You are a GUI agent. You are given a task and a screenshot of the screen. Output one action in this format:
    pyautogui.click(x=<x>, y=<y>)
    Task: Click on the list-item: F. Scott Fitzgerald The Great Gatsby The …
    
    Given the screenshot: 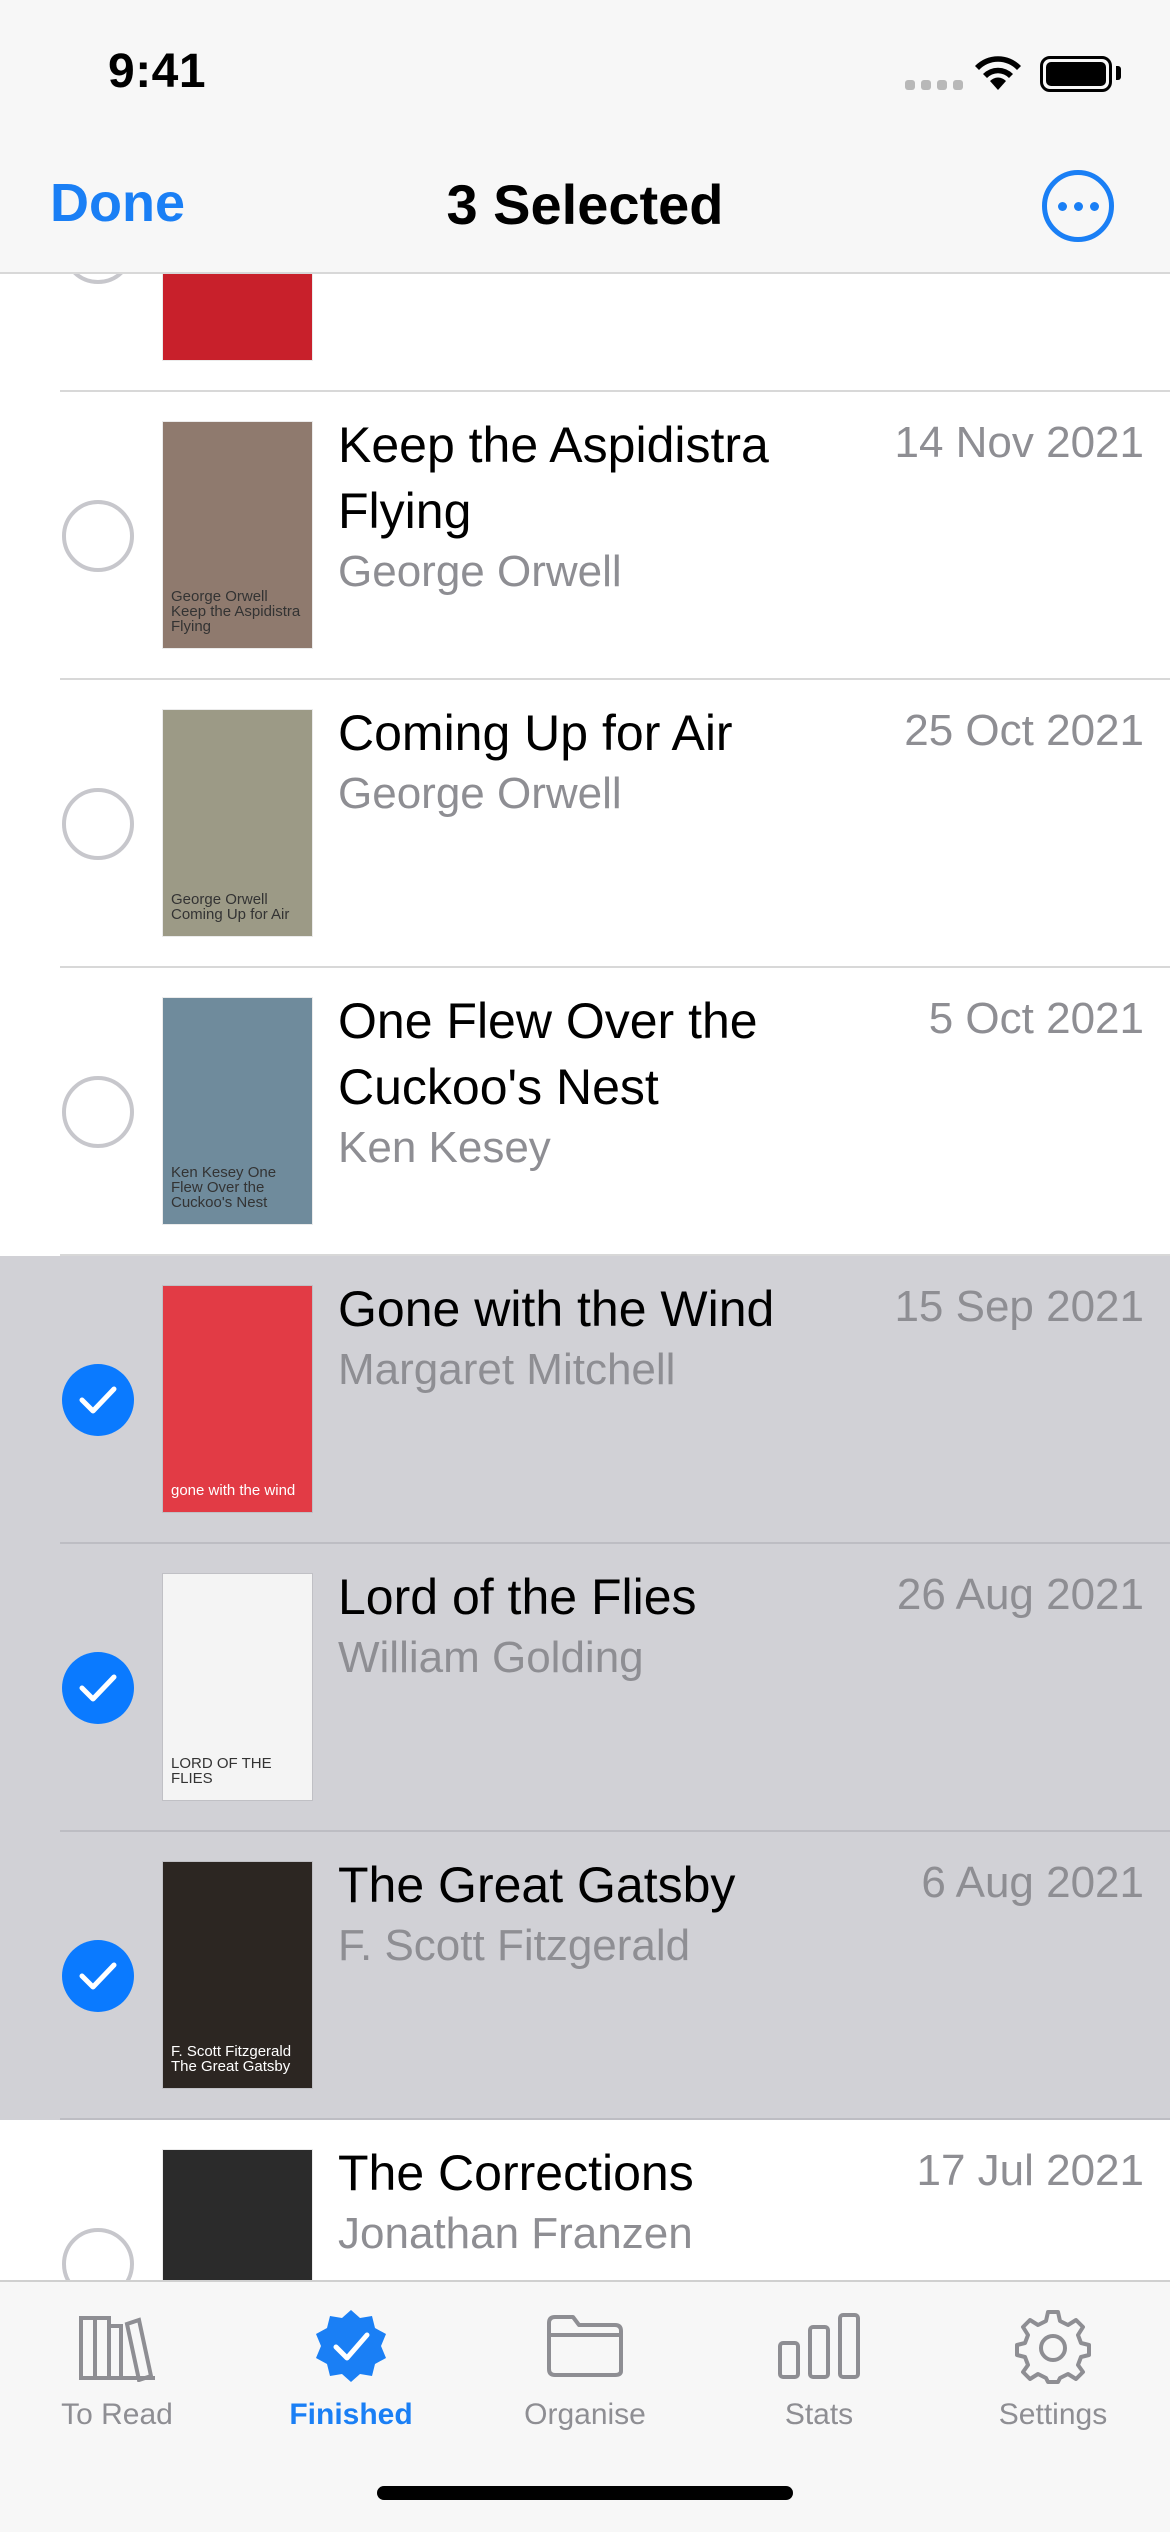 What is the action you would take?
    pyautogui.click(x=585, y=1976)
    